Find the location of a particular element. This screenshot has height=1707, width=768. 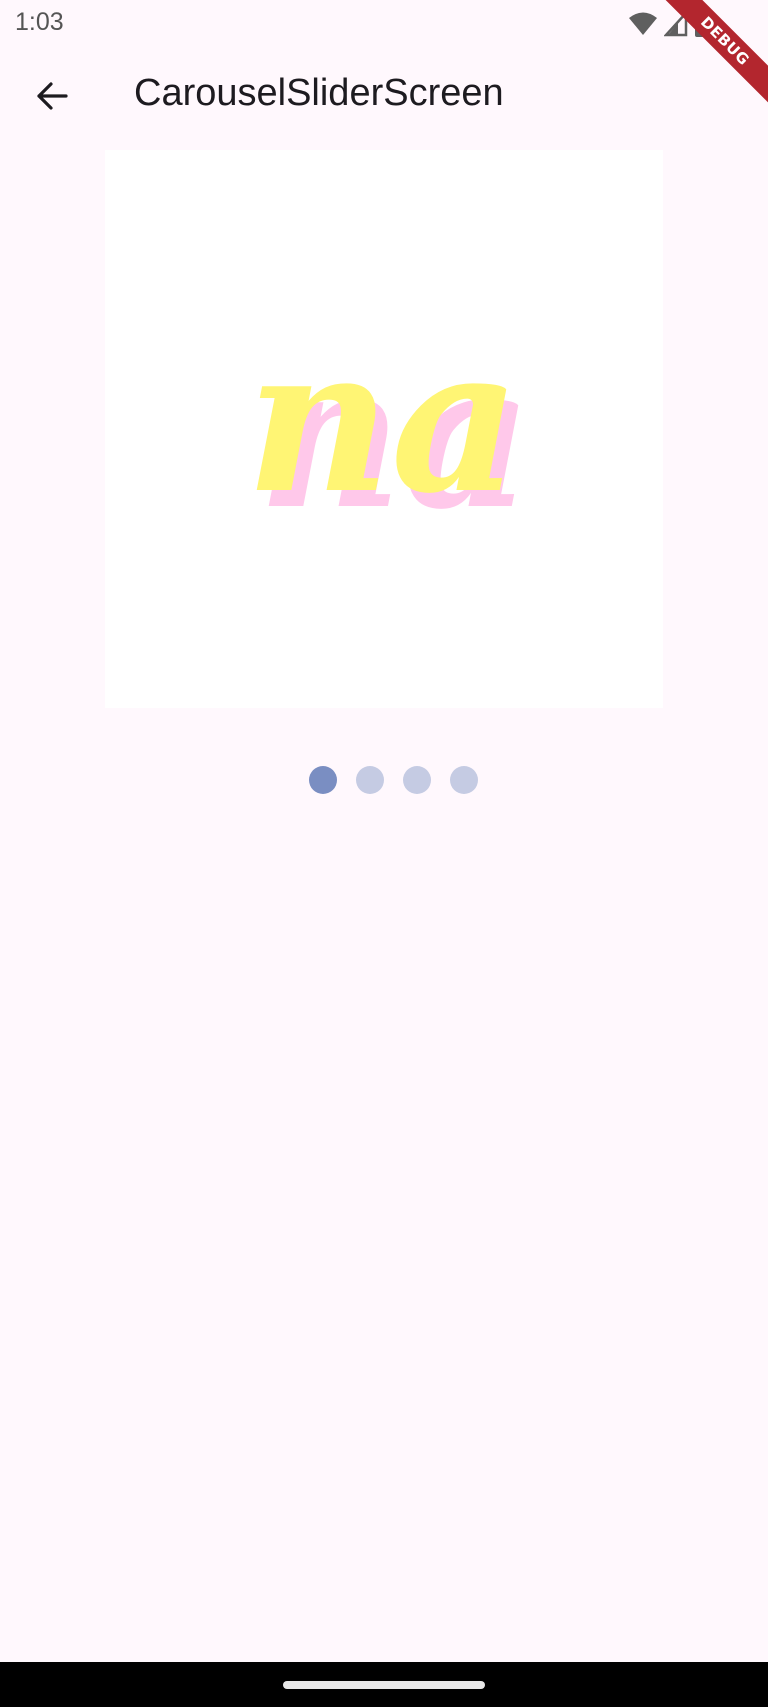

status-bar: 1:03 is located at coordinates (384, 24).